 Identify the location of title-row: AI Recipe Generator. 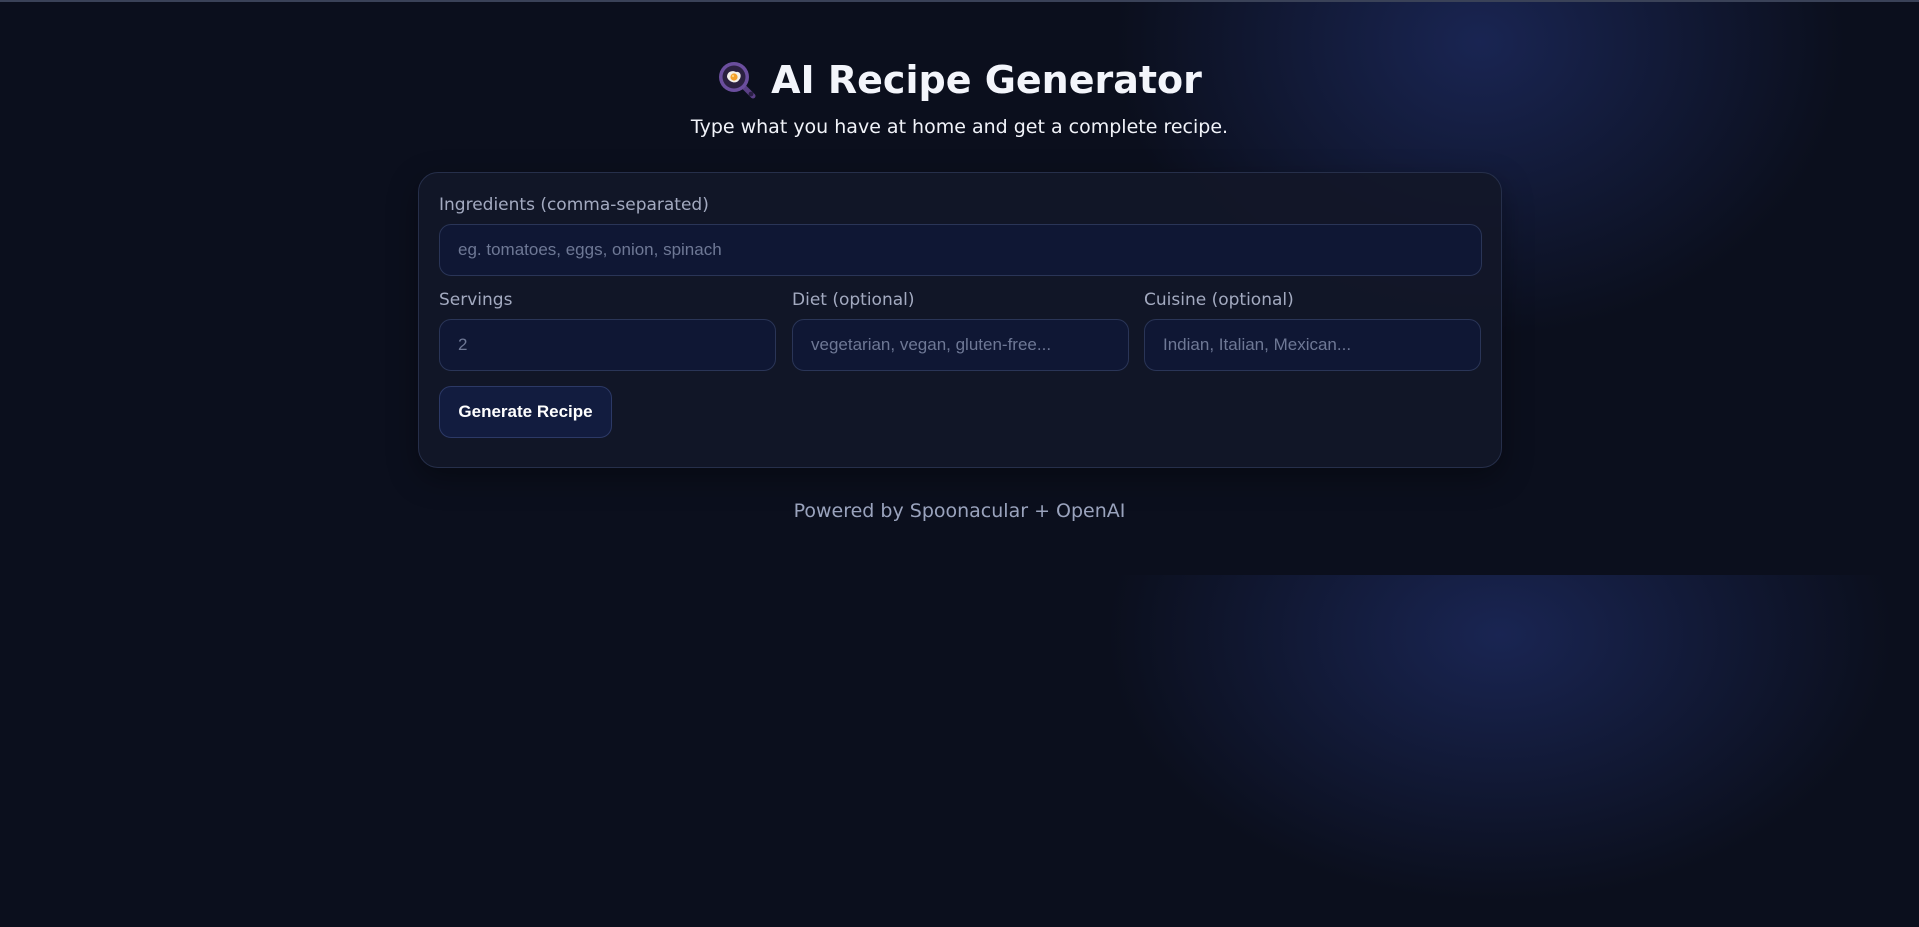
(959, 80).